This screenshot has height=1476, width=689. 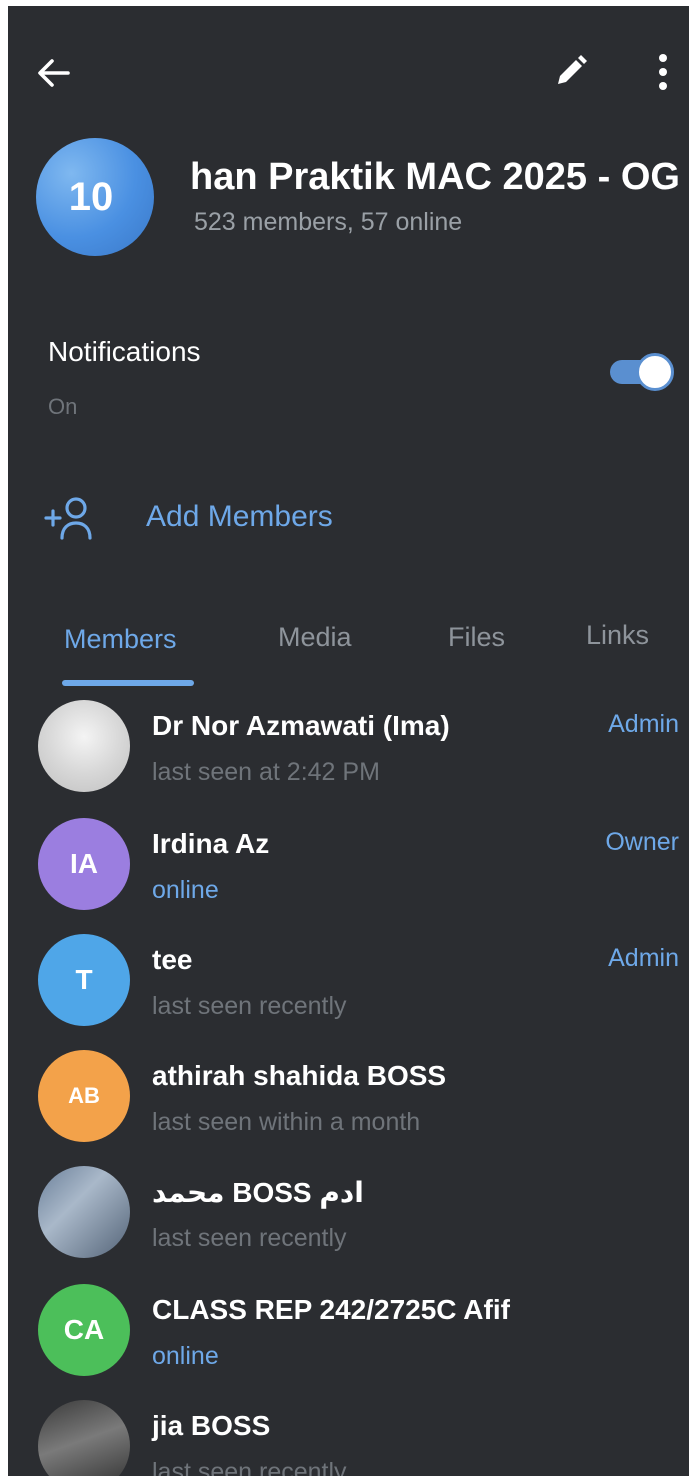 I want to click on notifications-toggle, so click(x=644, y=372).